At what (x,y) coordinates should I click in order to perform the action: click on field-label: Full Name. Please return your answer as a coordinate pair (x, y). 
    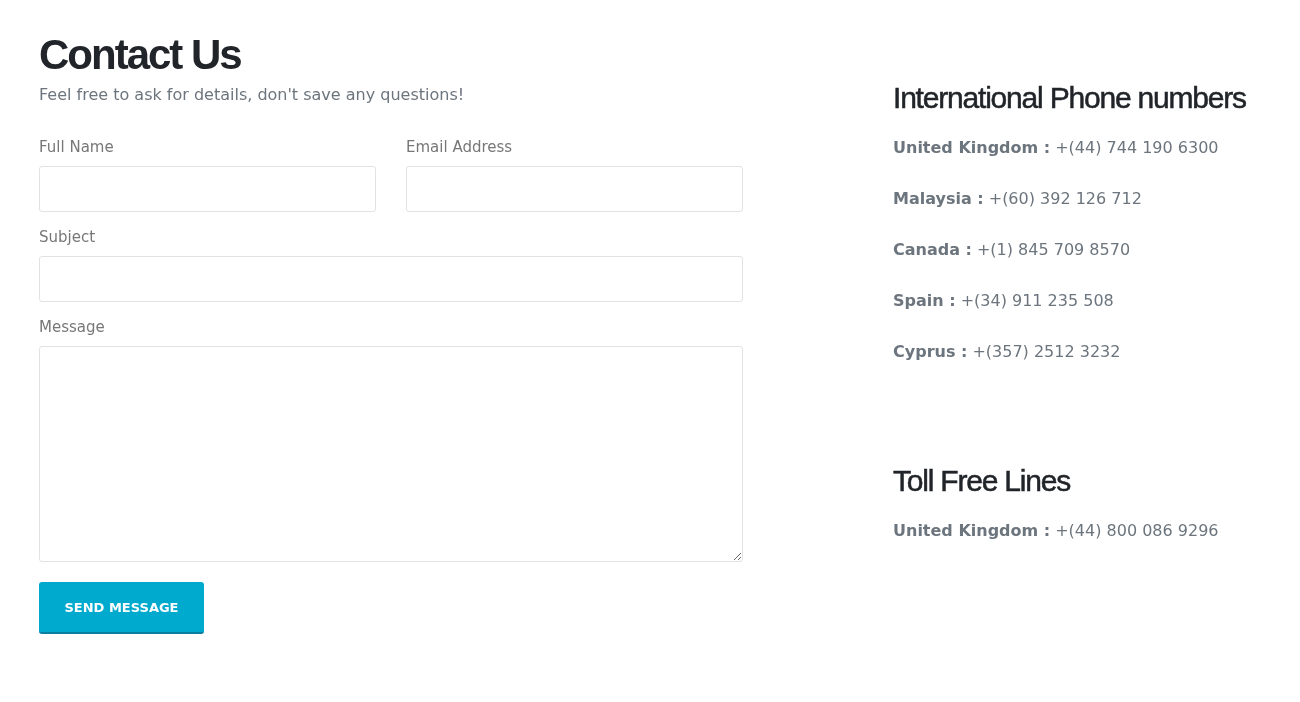
    Looking at the image, I should click on (77, 147).